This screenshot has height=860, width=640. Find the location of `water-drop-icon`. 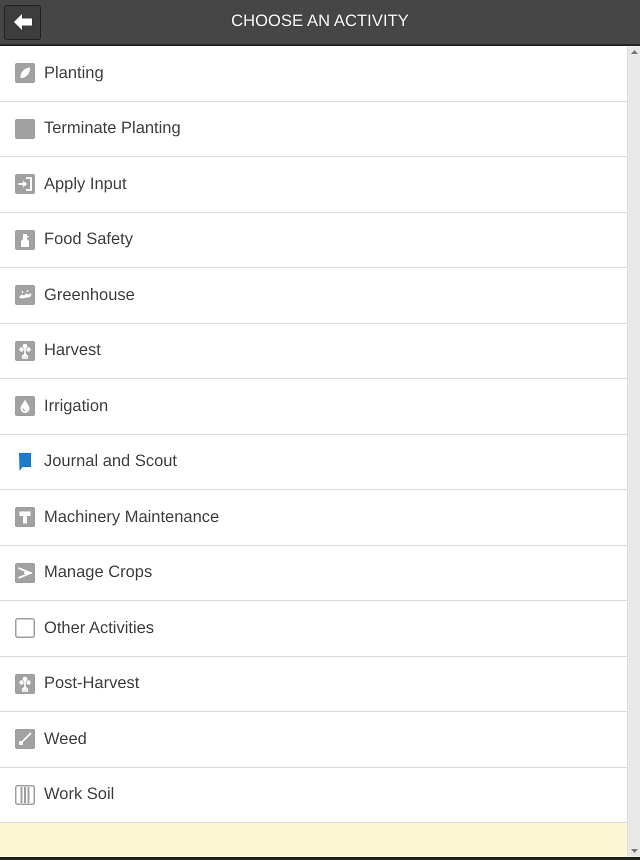

water-drop-icon is located at coordinates (25, 406).